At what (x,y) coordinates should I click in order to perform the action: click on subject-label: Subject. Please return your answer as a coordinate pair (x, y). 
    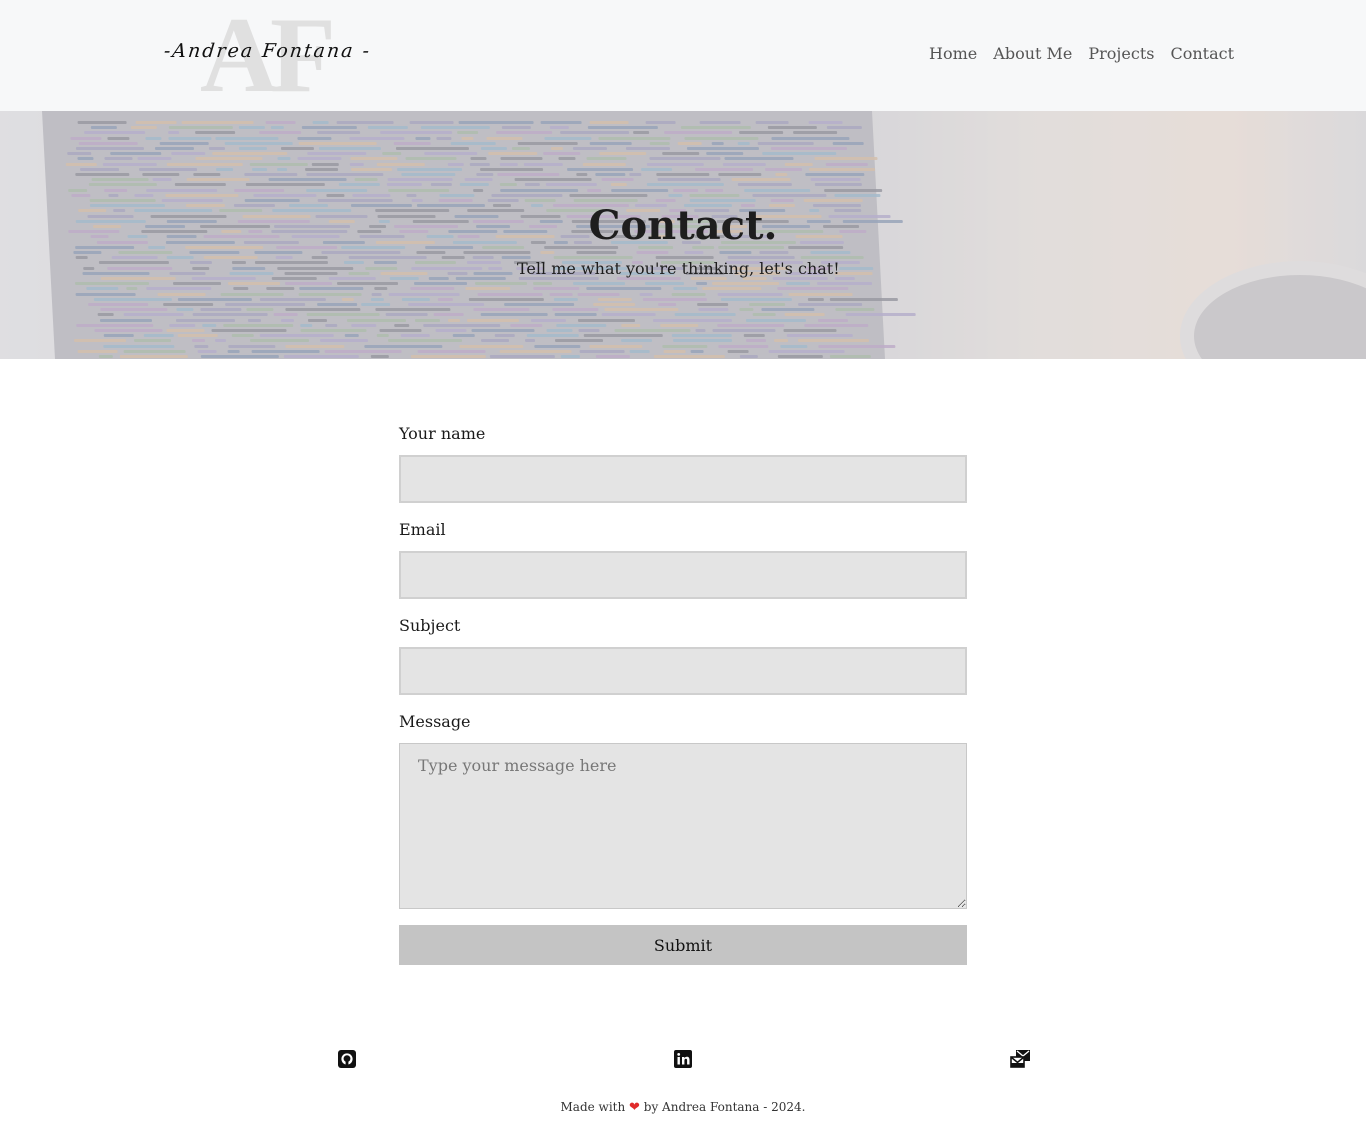
    Looking at the image, I should click on (430, 625).